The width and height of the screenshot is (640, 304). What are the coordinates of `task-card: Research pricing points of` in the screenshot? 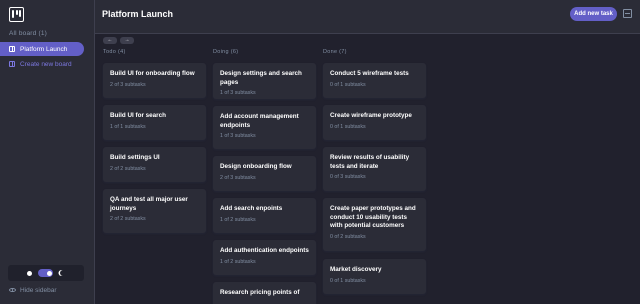 It's located at (264, 293).